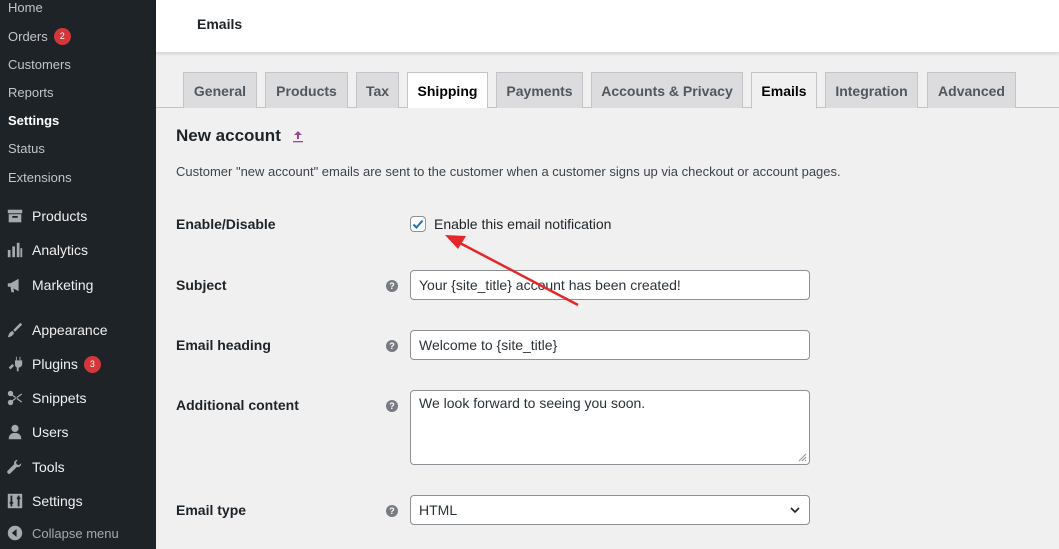  Describe the element at coordinates (532, 403) in the screenshot. I see `additional-content-text: We look forward to seeing you soon.` at that location.